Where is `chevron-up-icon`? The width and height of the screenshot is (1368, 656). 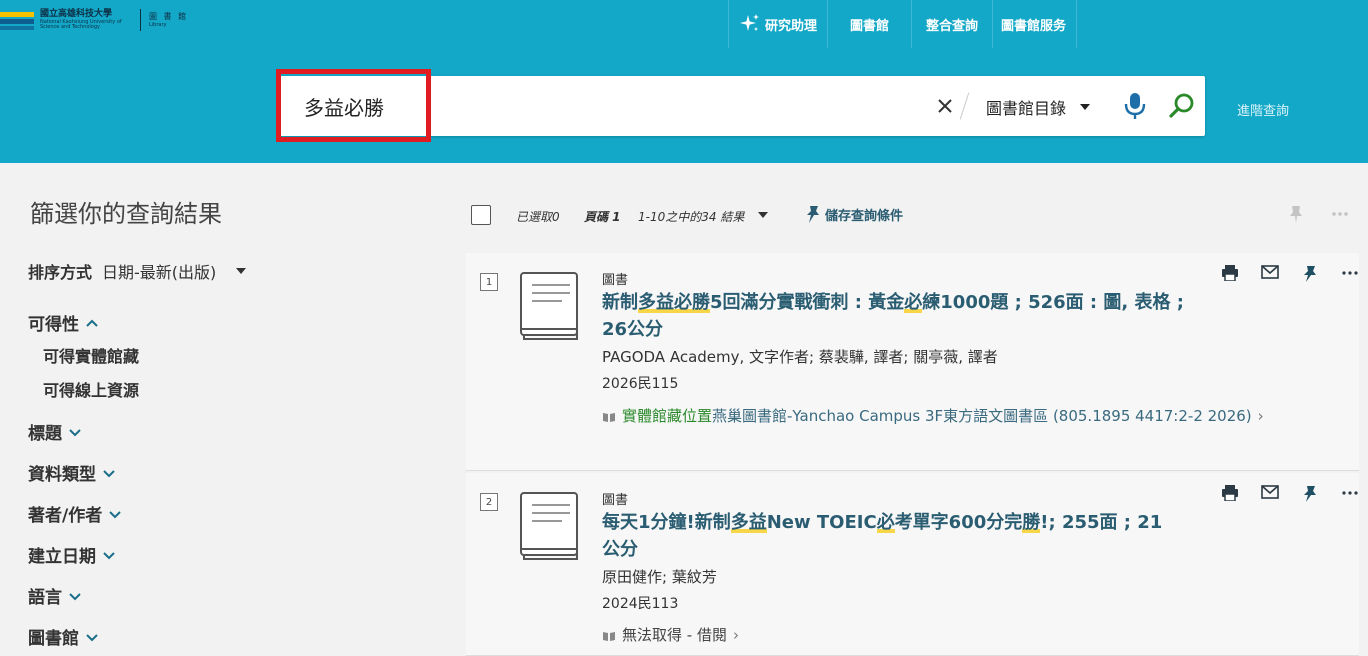
chevron-up-icon is located at coordinates (92, 323).